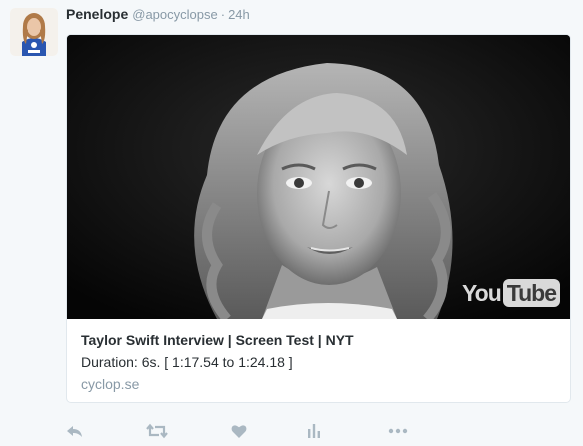 This screenshot has height=446, width=583. What do you see at coordinates (531, 293) in the screenshot?
I see `youtube-logo-tube: Tube` at bounding box center [531, 293].